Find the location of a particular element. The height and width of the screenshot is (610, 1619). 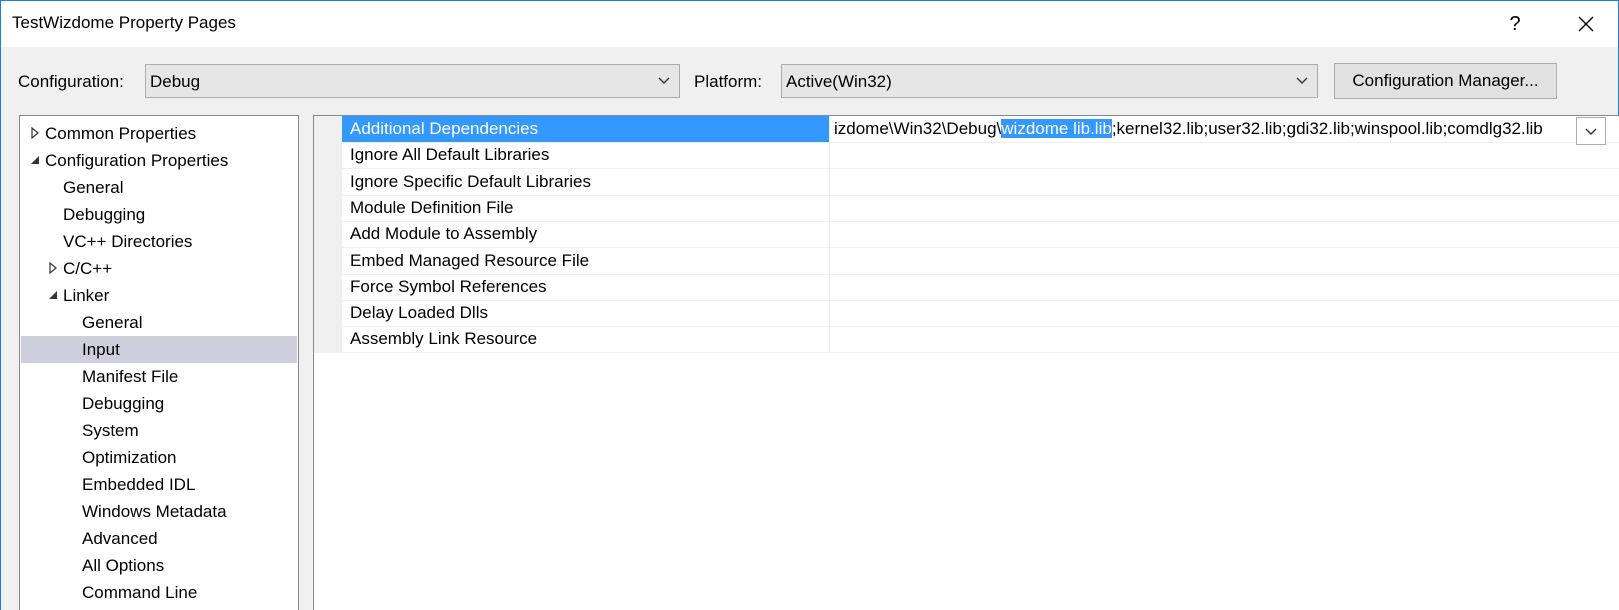

close-button is located at coordinates (1586, 24).